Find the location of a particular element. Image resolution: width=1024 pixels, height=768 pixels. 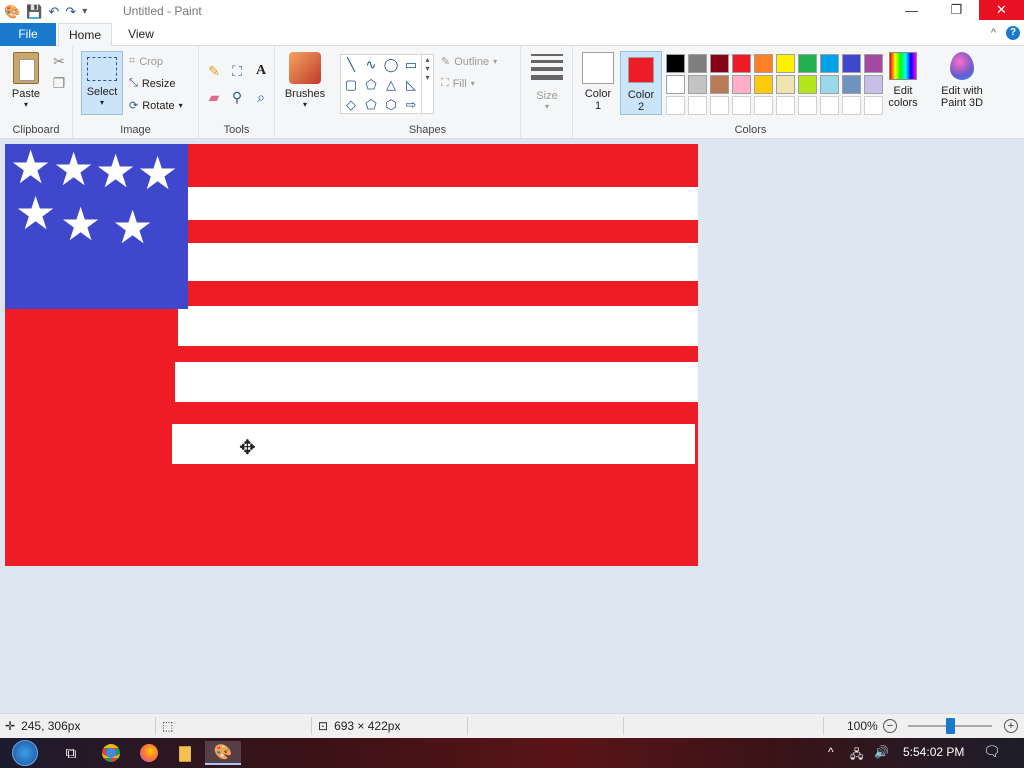

text-tool-icon: A is located at coordinates (261, 71).